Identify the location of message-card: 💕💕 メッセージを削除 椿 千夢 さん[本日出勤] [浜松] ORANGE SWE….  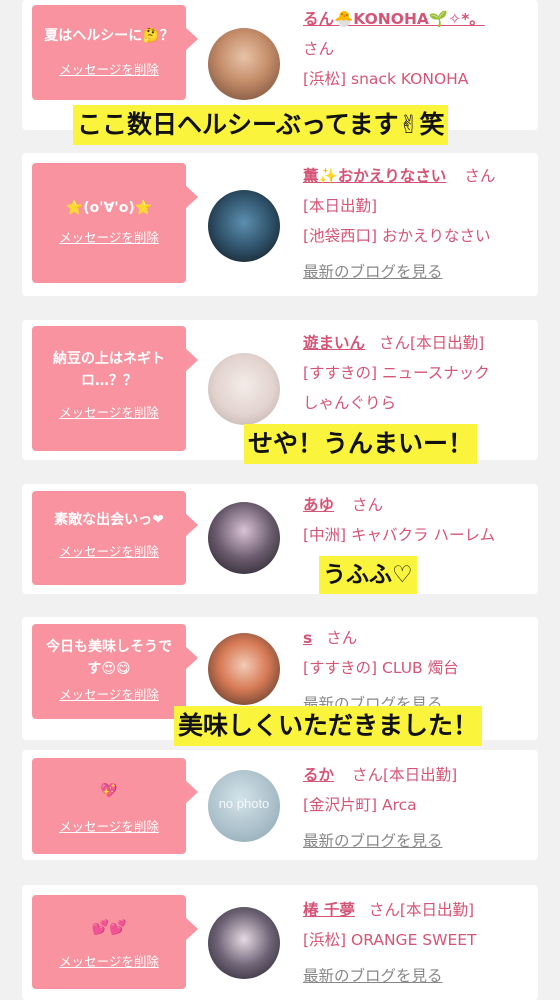
(280, 942).